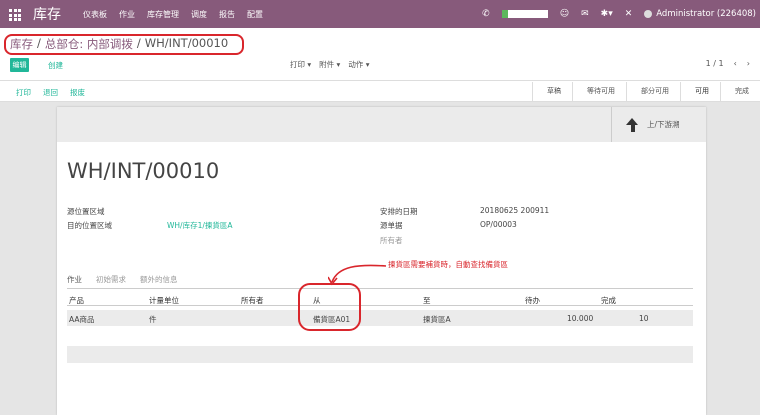  Describe the element at coordinates (380, 299) in the screenshot. I see `table-header: 产品 计量单位 所有者 从 至 待办 完成` at that location.